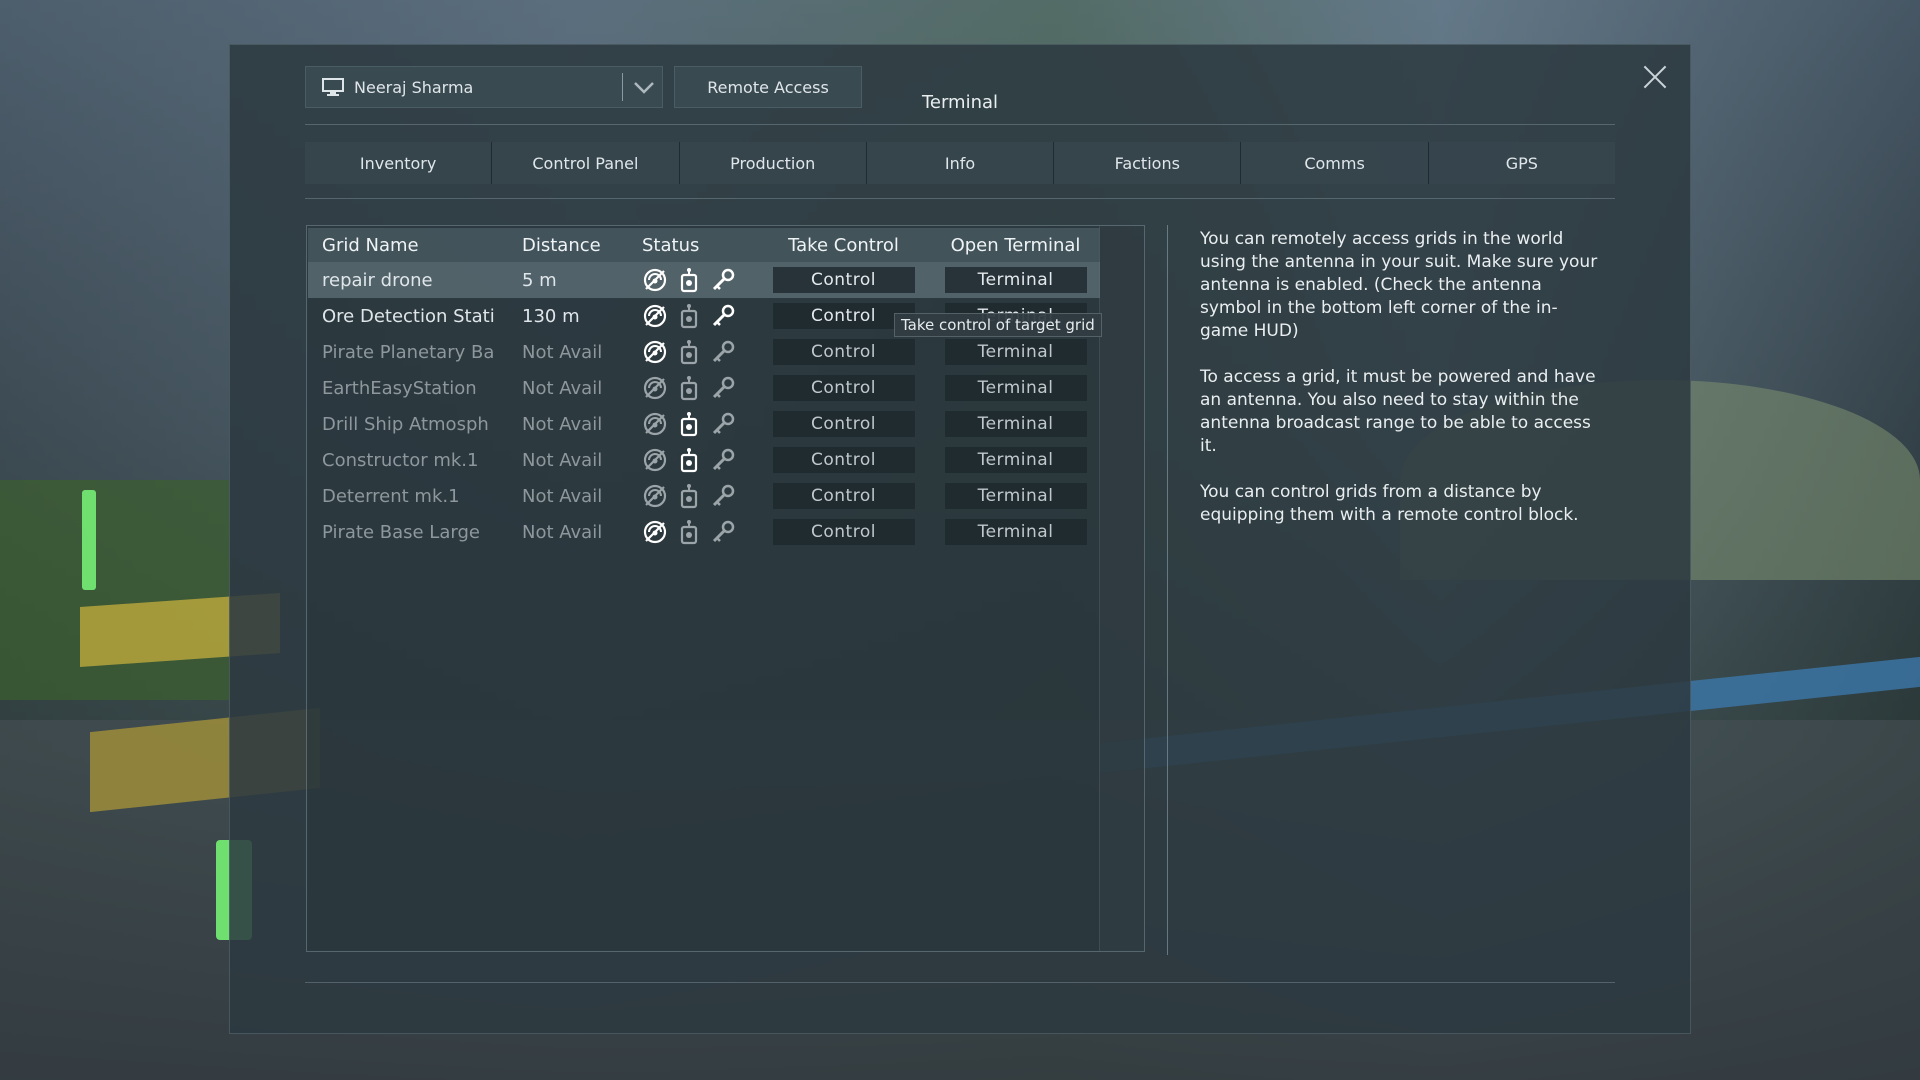 The image size is (1920, 1080). Describe the element at coordinates (960, 982) in the screenshot. I see `footer-divider` at that location.